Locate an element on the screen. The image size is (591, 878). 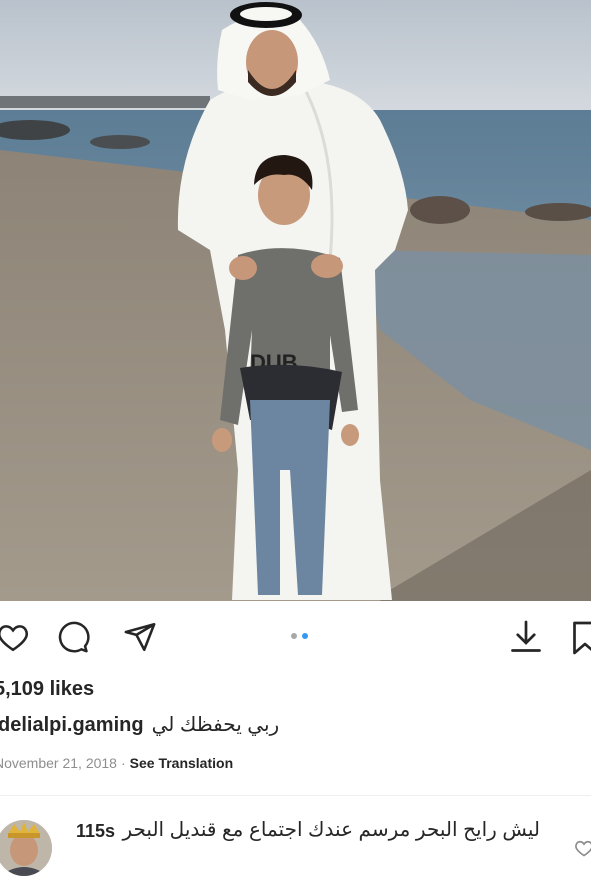
avatar-image is located at coordinates (26, 848).